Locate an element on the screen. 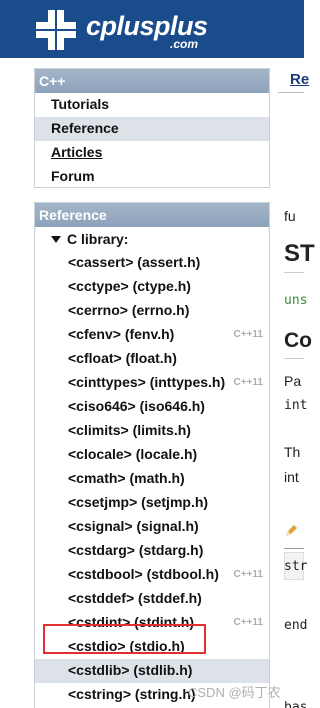 The height and width of the screenshot is (708, 320). library-item: <csetjmp> (setjmp.h) is located at coordinates (152, 503).